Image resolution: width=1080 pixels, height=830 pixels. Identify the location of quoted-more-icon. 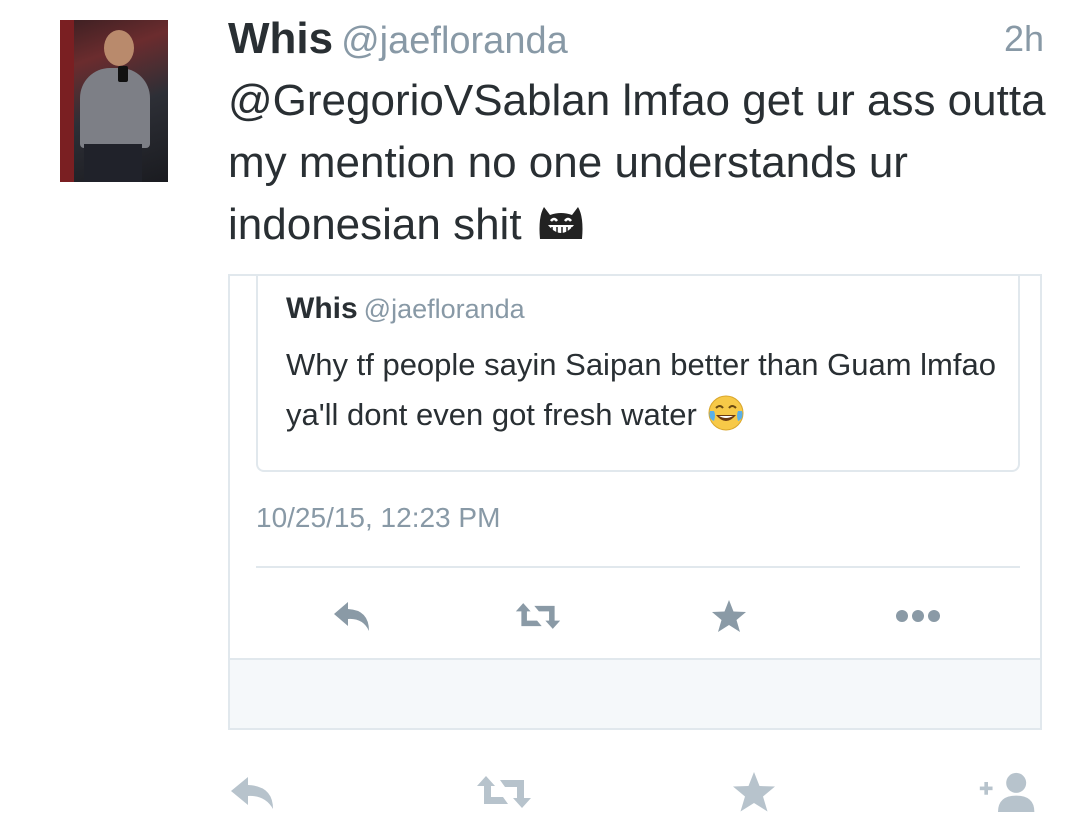
(918, 616).